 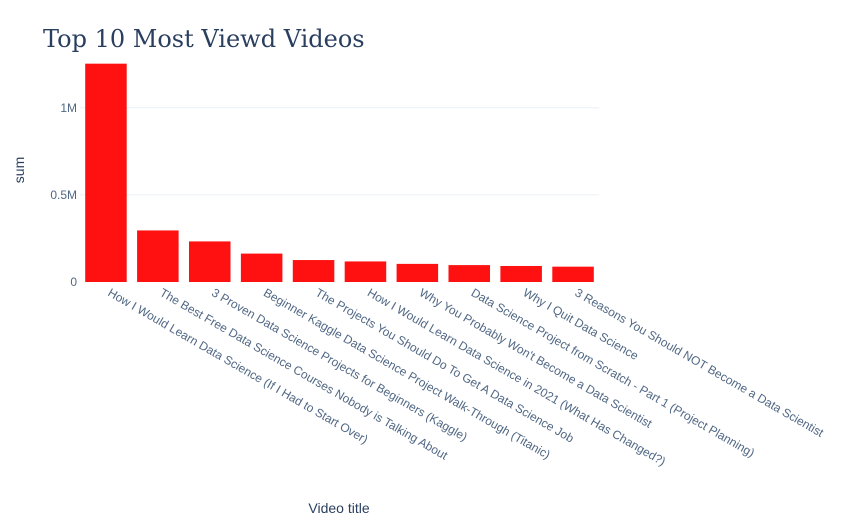 I want to click on y-axis-title: sum, so click(x=19, y=170).